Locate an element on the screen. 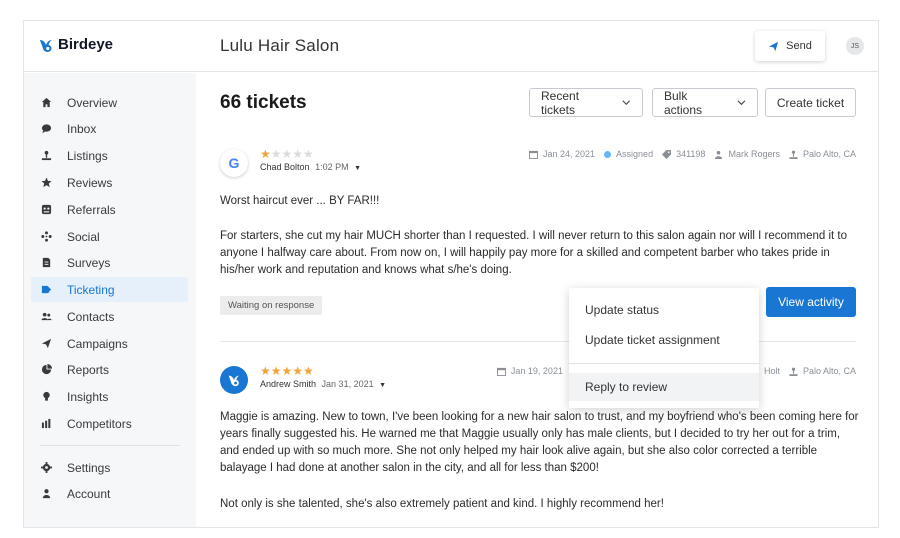 Image resolution: width=900 pixels, height=538 pixels. view-activity-button: View activity is located at coordinates (811, 302).